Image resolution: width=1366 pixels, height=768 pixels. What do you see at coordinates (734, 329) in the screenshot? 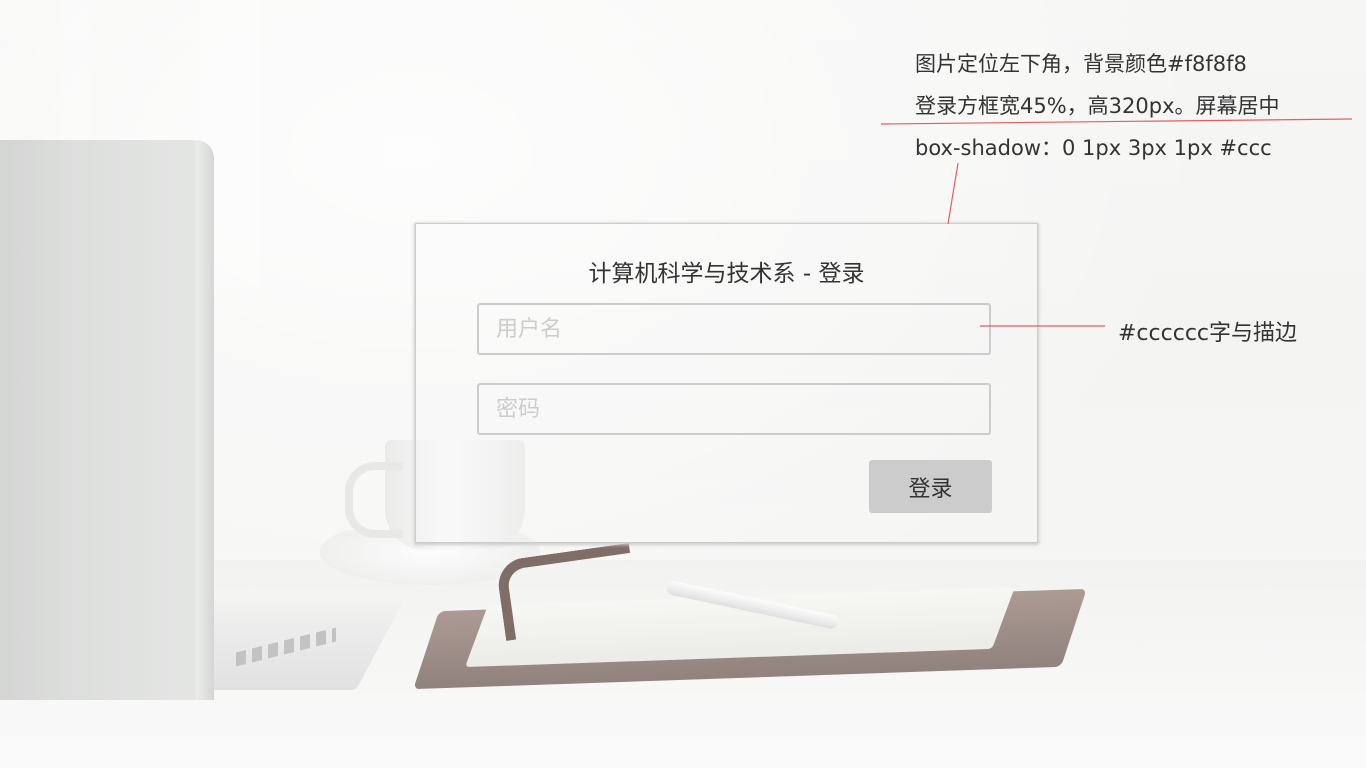
I see `username-input` at bounding box center [734, 329].